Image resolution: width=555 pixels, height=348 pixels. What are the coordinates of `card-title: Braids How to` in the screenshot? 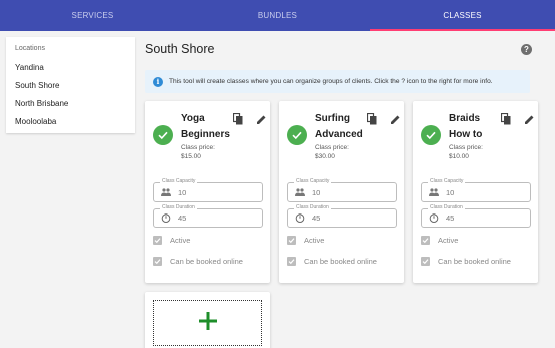 It's located at (475, 127).